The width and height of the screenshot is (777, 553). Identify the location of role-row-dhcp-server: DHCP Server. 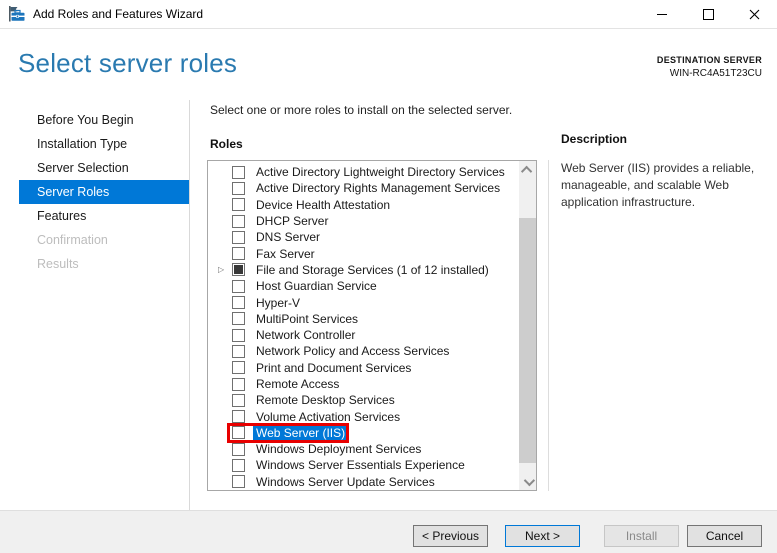
(363, 221).